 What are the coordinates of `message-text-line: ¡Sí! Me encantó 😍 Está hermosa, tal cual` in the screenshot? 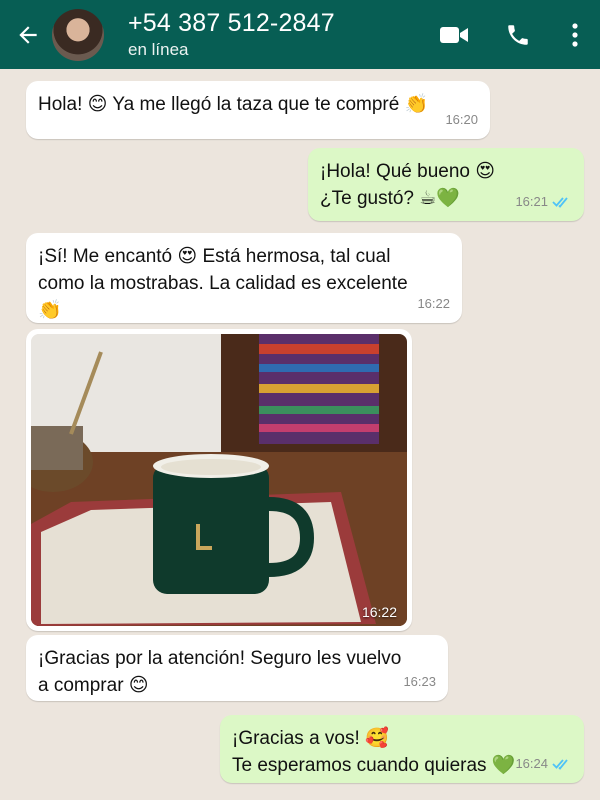 It's located at (214, 256).